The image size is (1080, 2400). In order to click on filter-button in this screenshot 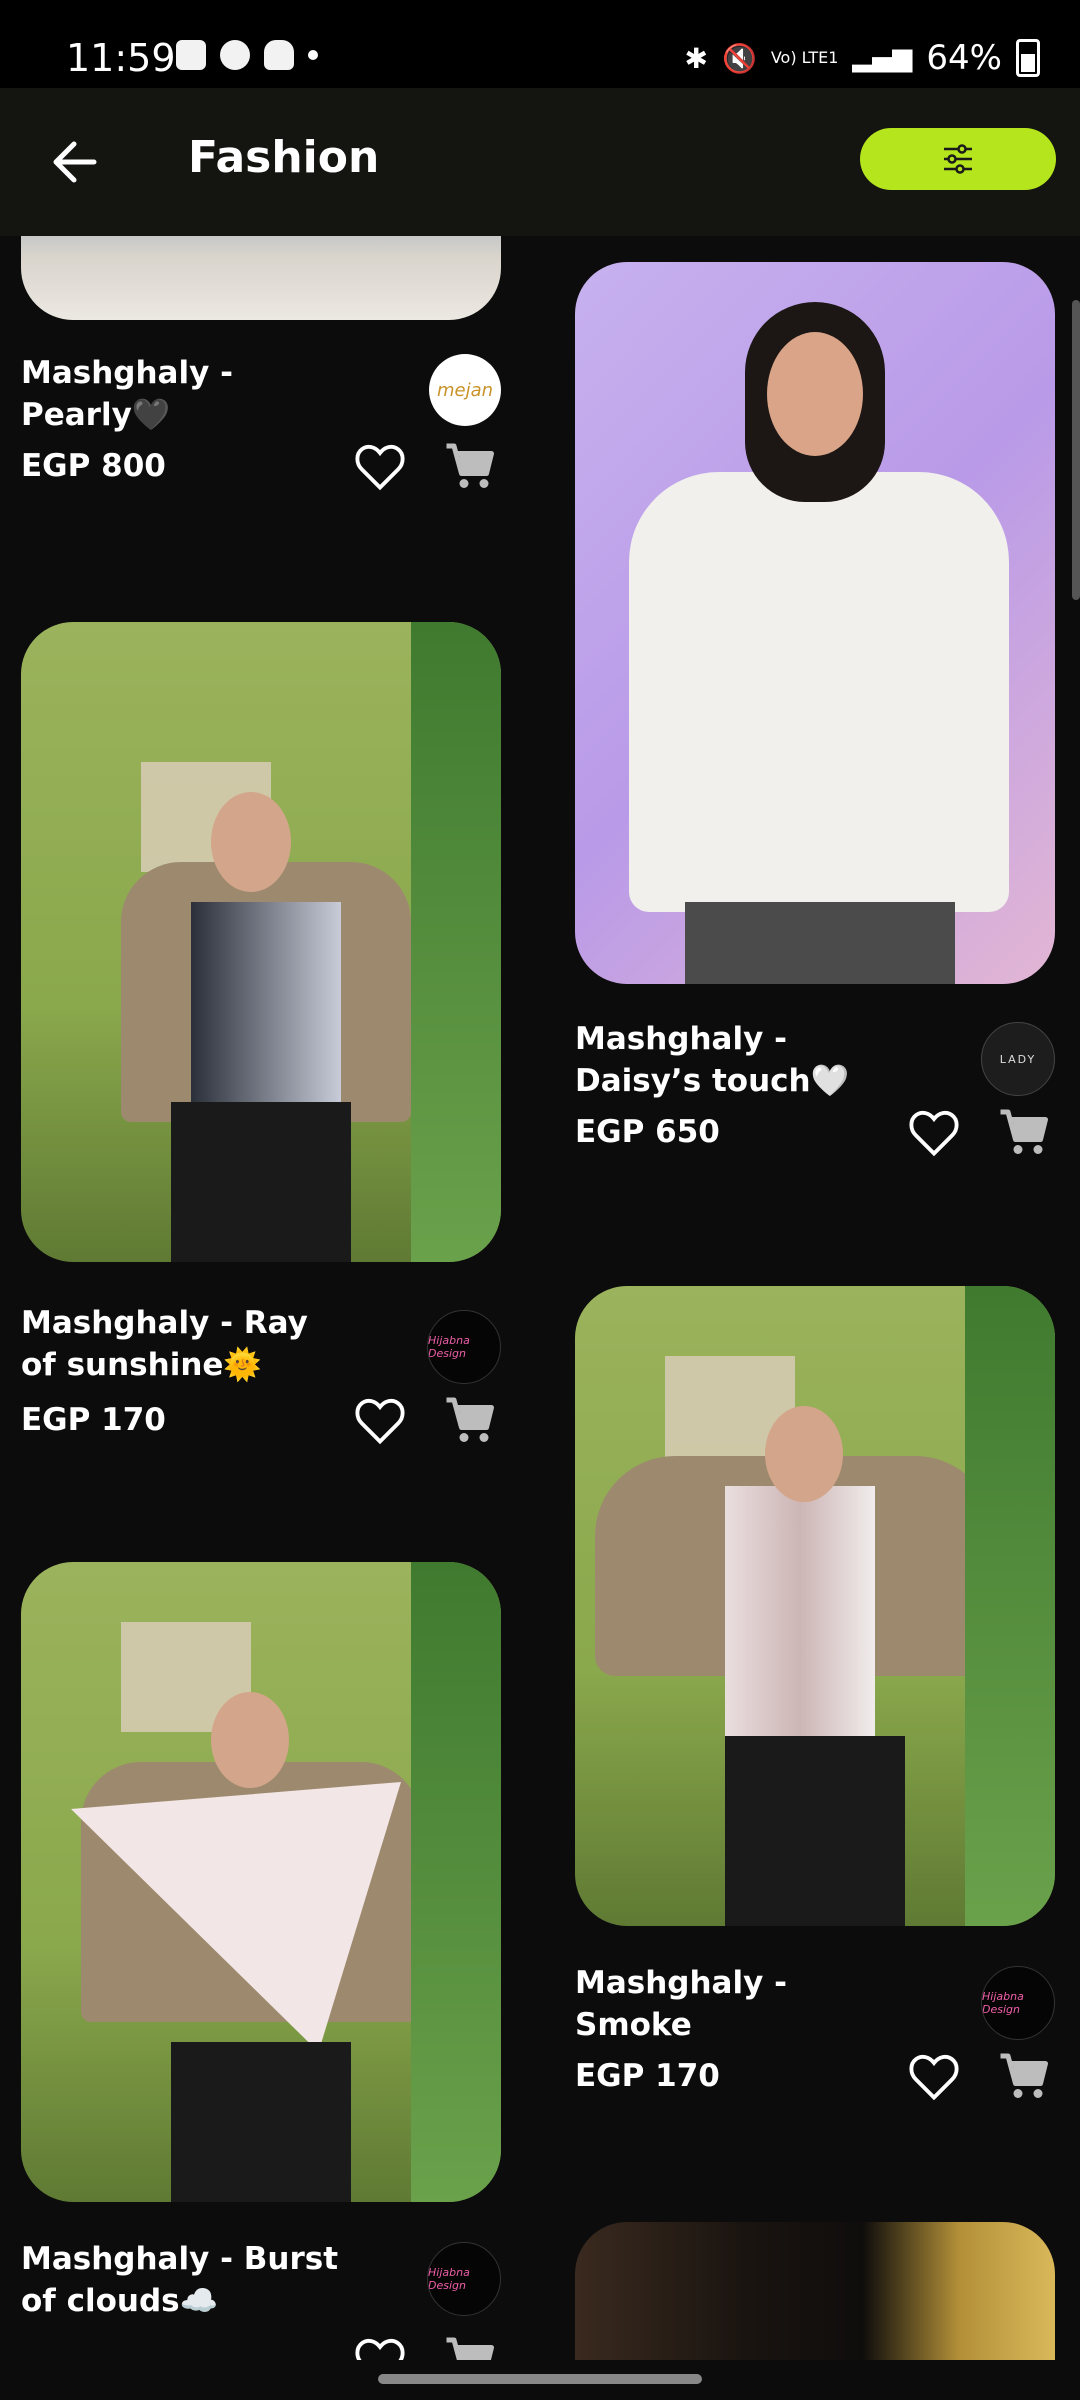, I will do `click(958, 159)`.